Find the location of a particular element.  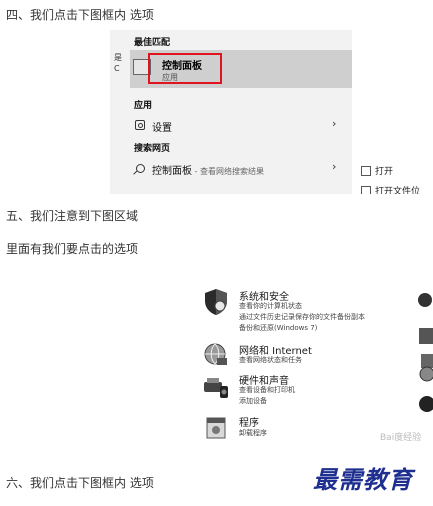

category-link: 查看设备和打印机 is located at coordinates (267, 390).